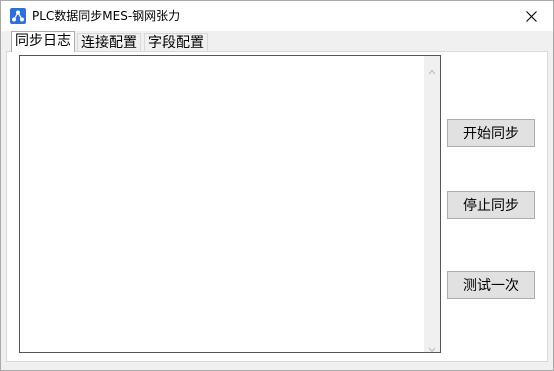  Describe the element at coordinates (43, 41) in the screenshot. I see `tab-sync-log: 同步日志` at that location.